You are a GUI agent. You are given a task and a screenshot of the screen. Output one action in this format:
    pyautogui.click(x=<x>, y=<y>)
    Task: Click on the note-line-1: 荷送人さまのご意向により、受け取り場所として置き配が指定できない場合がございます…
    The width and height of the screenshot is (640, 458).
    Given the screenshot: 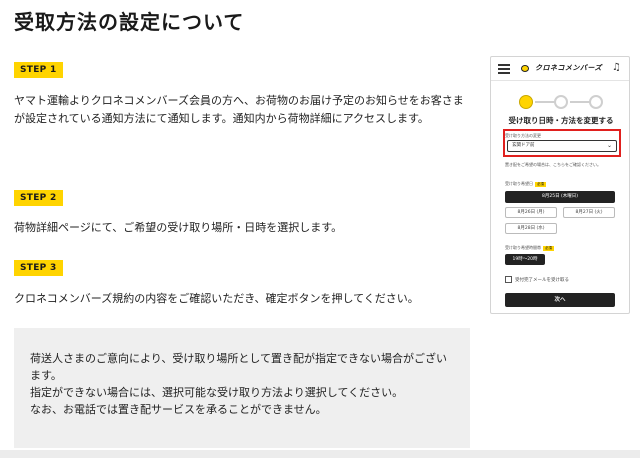 What is the action you would take?
    pyautogui.click(x=239, y=367)
    